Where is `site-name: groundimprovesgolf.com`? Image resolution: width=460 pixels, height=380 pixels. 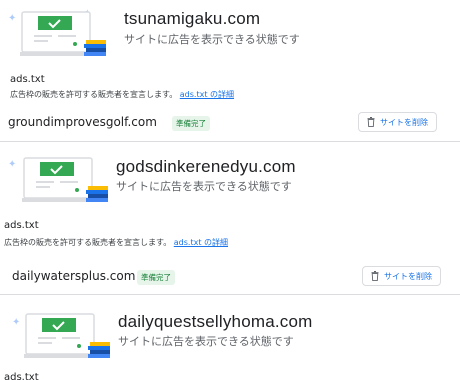 site-name: groundimprovesgolf.com is located at coordinates (82, 122).